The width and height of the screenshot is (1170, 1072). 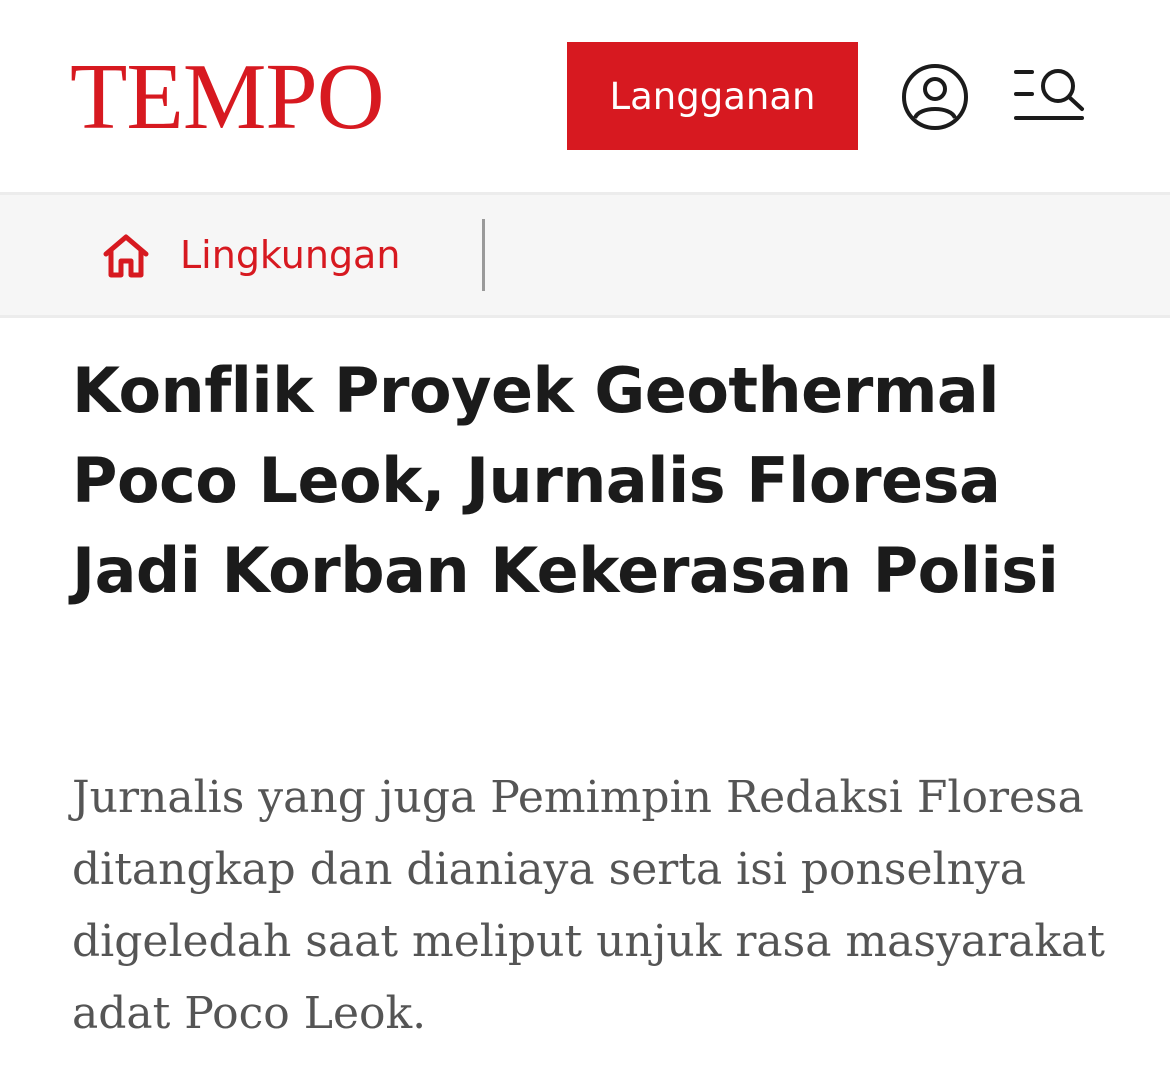 I want to click on home-button, so click(x=126, y=256).